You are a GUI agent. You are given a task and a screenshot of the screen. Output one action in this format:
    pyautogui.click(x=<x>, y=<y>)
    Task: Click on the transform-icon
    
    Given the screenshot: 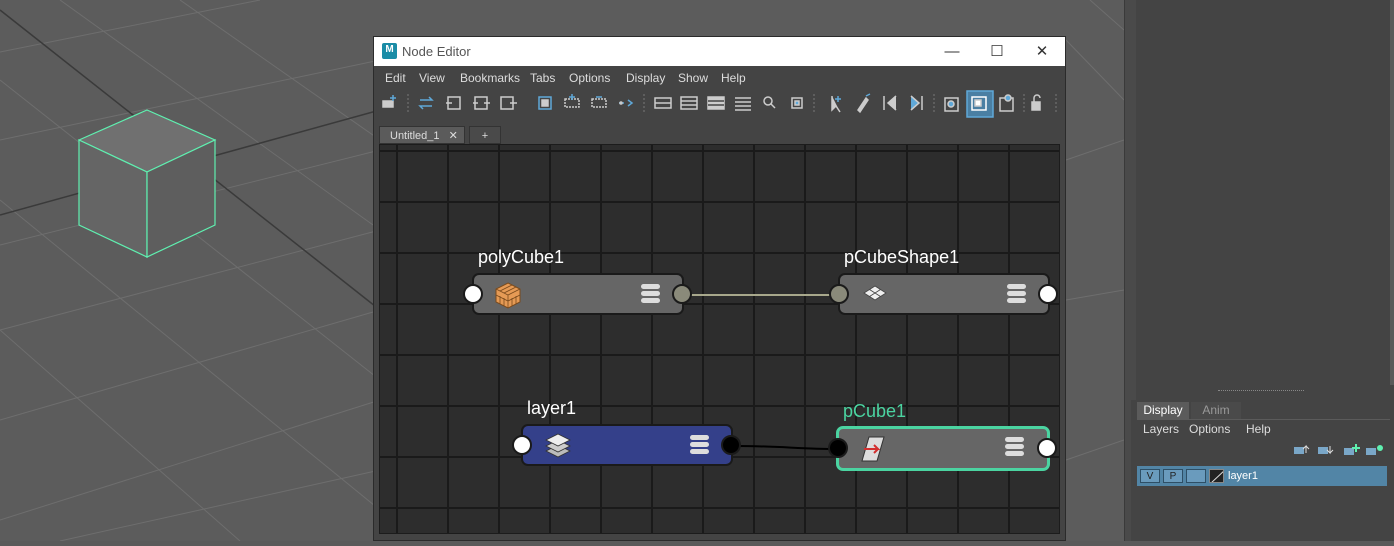 What is the action you would take?
    pyautogui.click(x=873, y=449)
    